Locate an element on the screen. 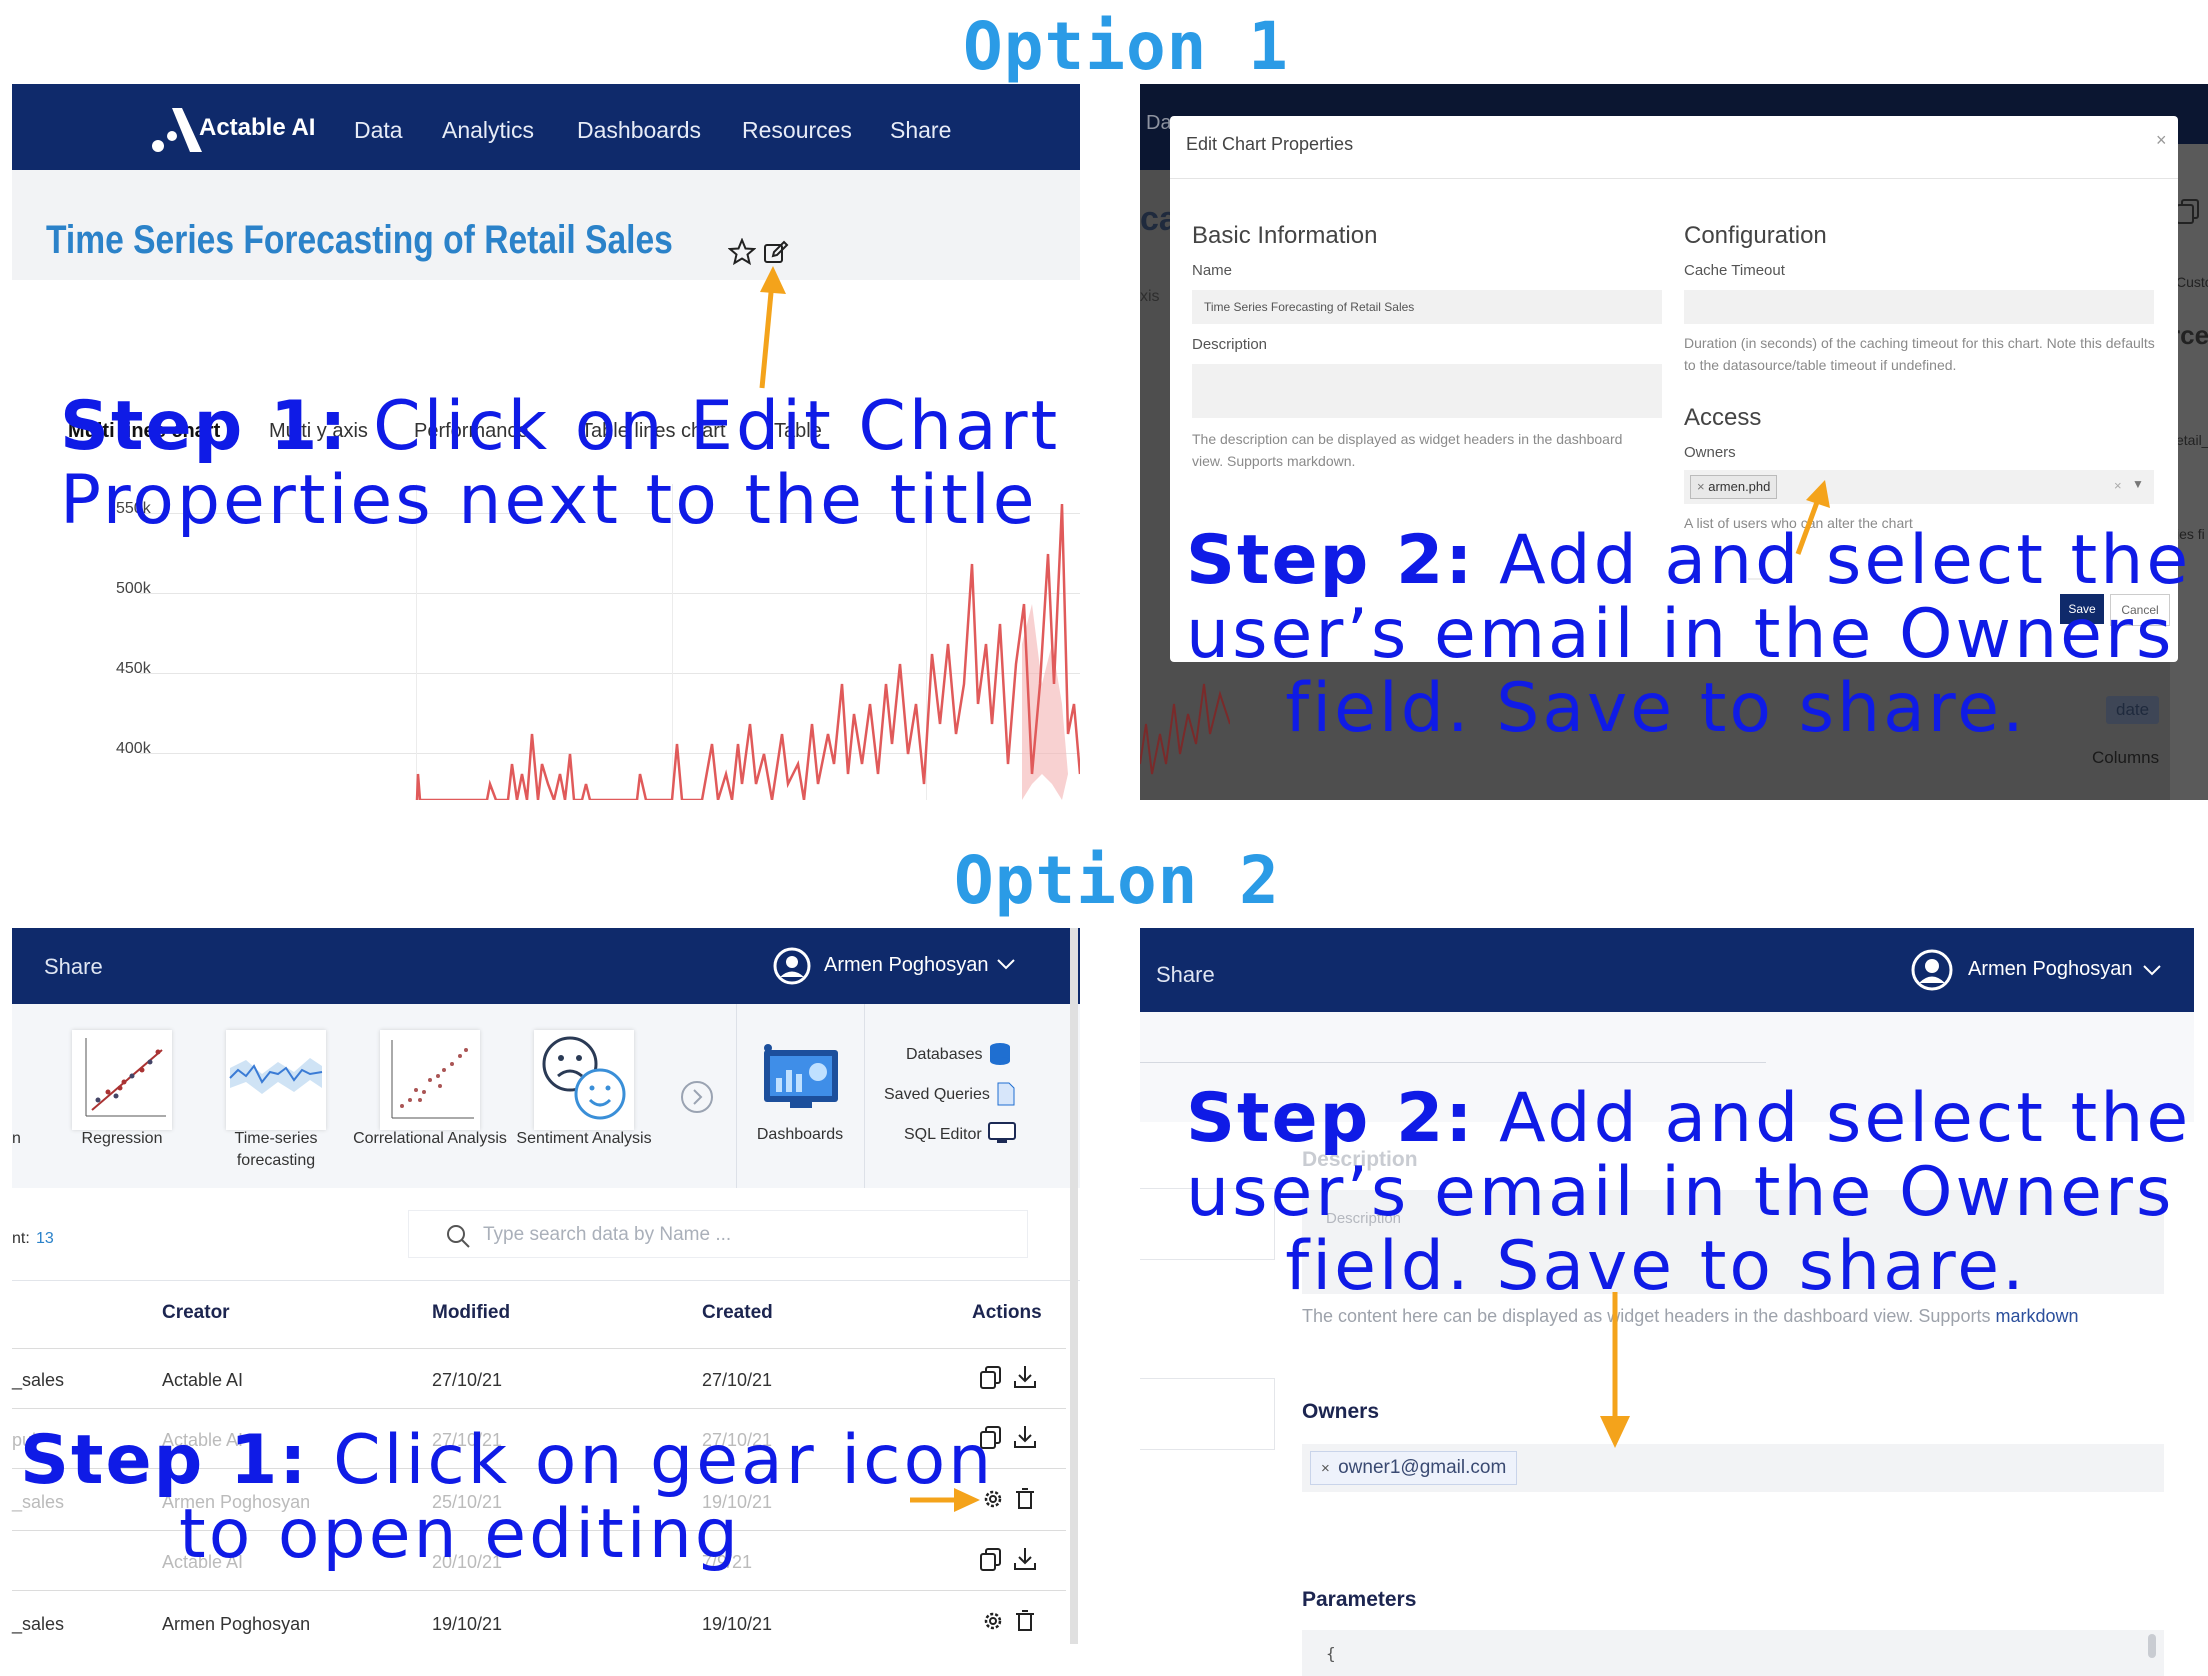 This screenshot has height=1676, width=2208. step2-line1: Step 2: Add and select the is located at coordinates (1687, 560).